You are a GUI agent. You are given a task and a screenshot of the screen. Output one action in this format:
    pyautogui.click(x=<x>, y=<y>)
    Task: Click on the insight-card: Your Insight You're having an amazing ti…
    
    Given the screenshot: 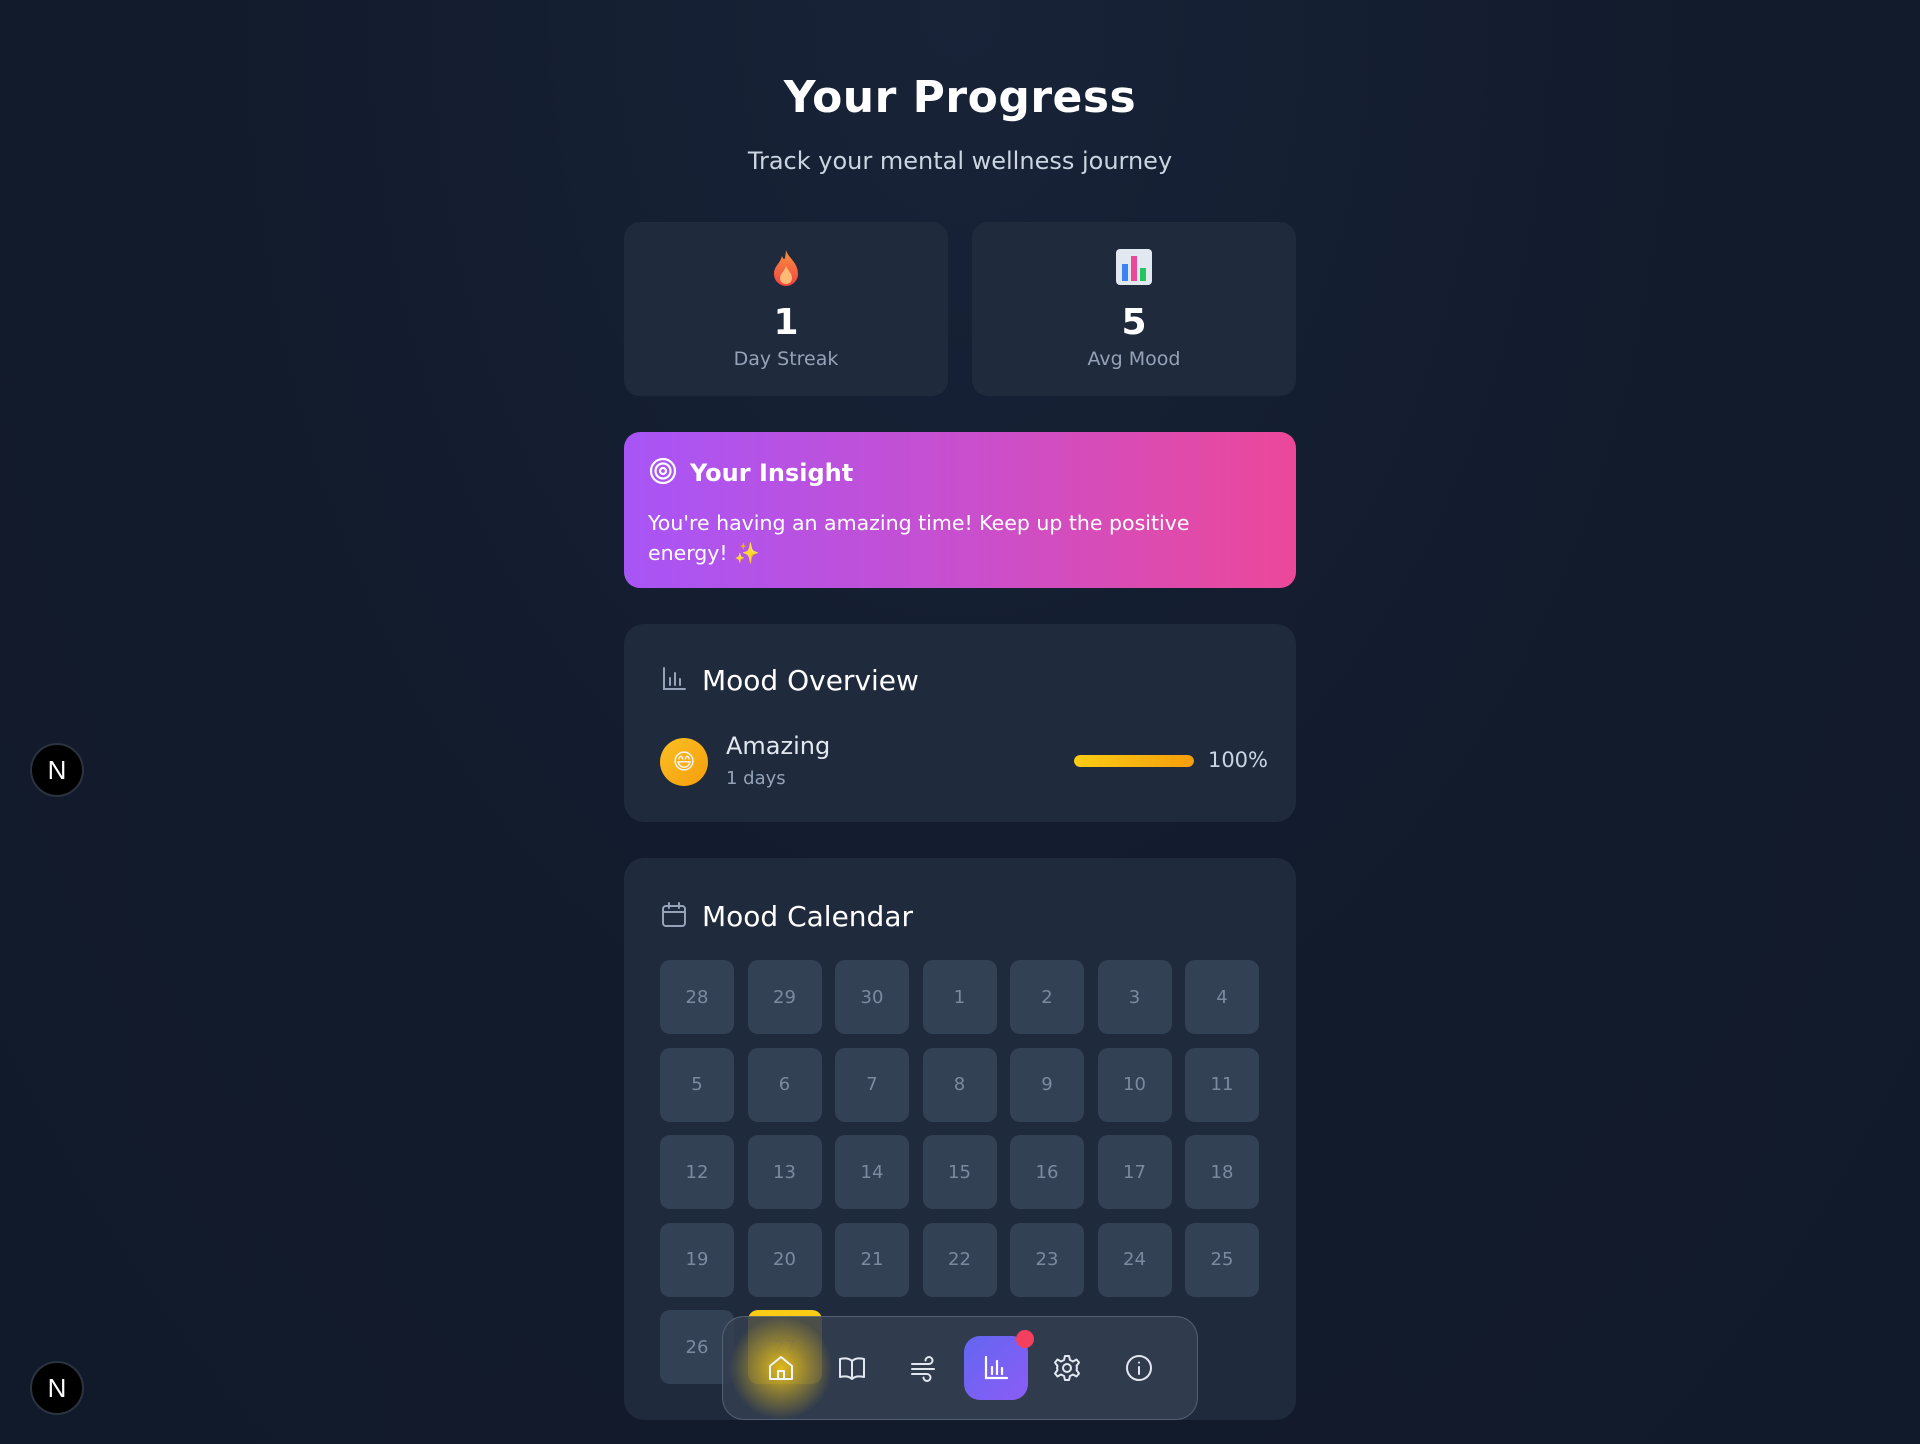 What is the action you would take?
    pyautogui.click(x=960, y=510)
    